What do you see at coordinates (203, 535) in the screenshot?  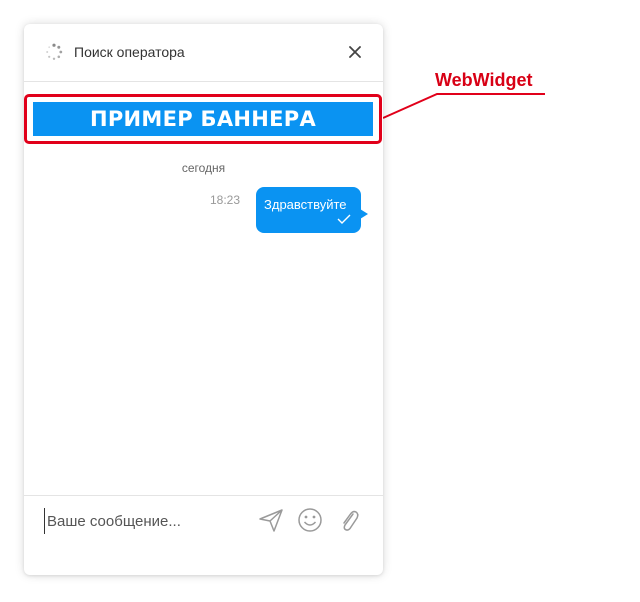 I see `composer` at bounding box center [203, 535].